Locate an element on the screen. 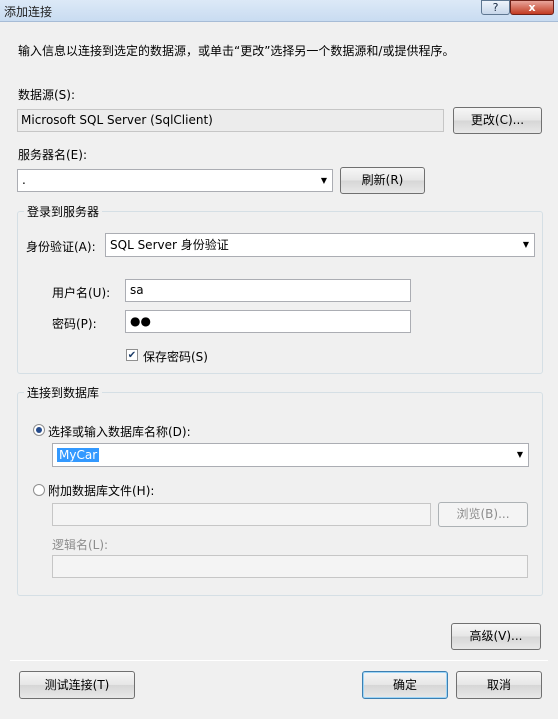 The image size is (558, 719). server-combo: . ▼ is located at coordinates (175, 180).